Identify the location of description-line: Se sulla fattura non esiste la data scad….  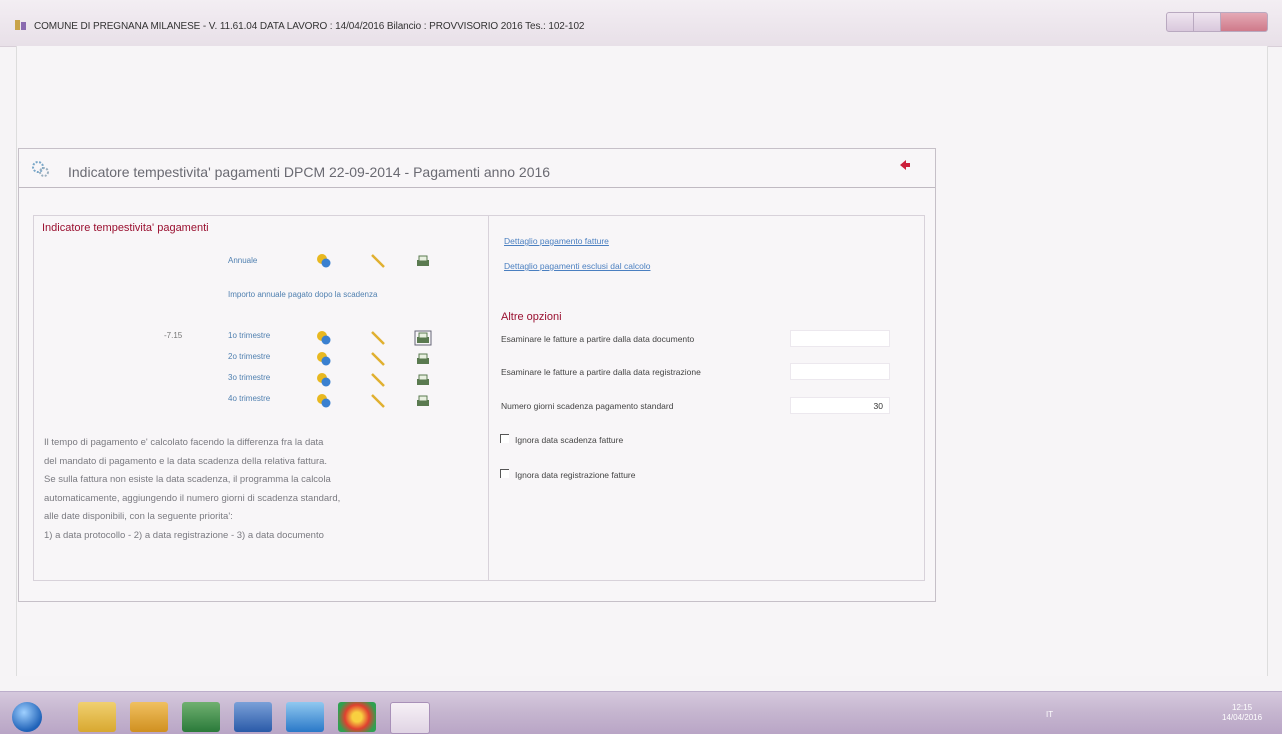
(187, 479).